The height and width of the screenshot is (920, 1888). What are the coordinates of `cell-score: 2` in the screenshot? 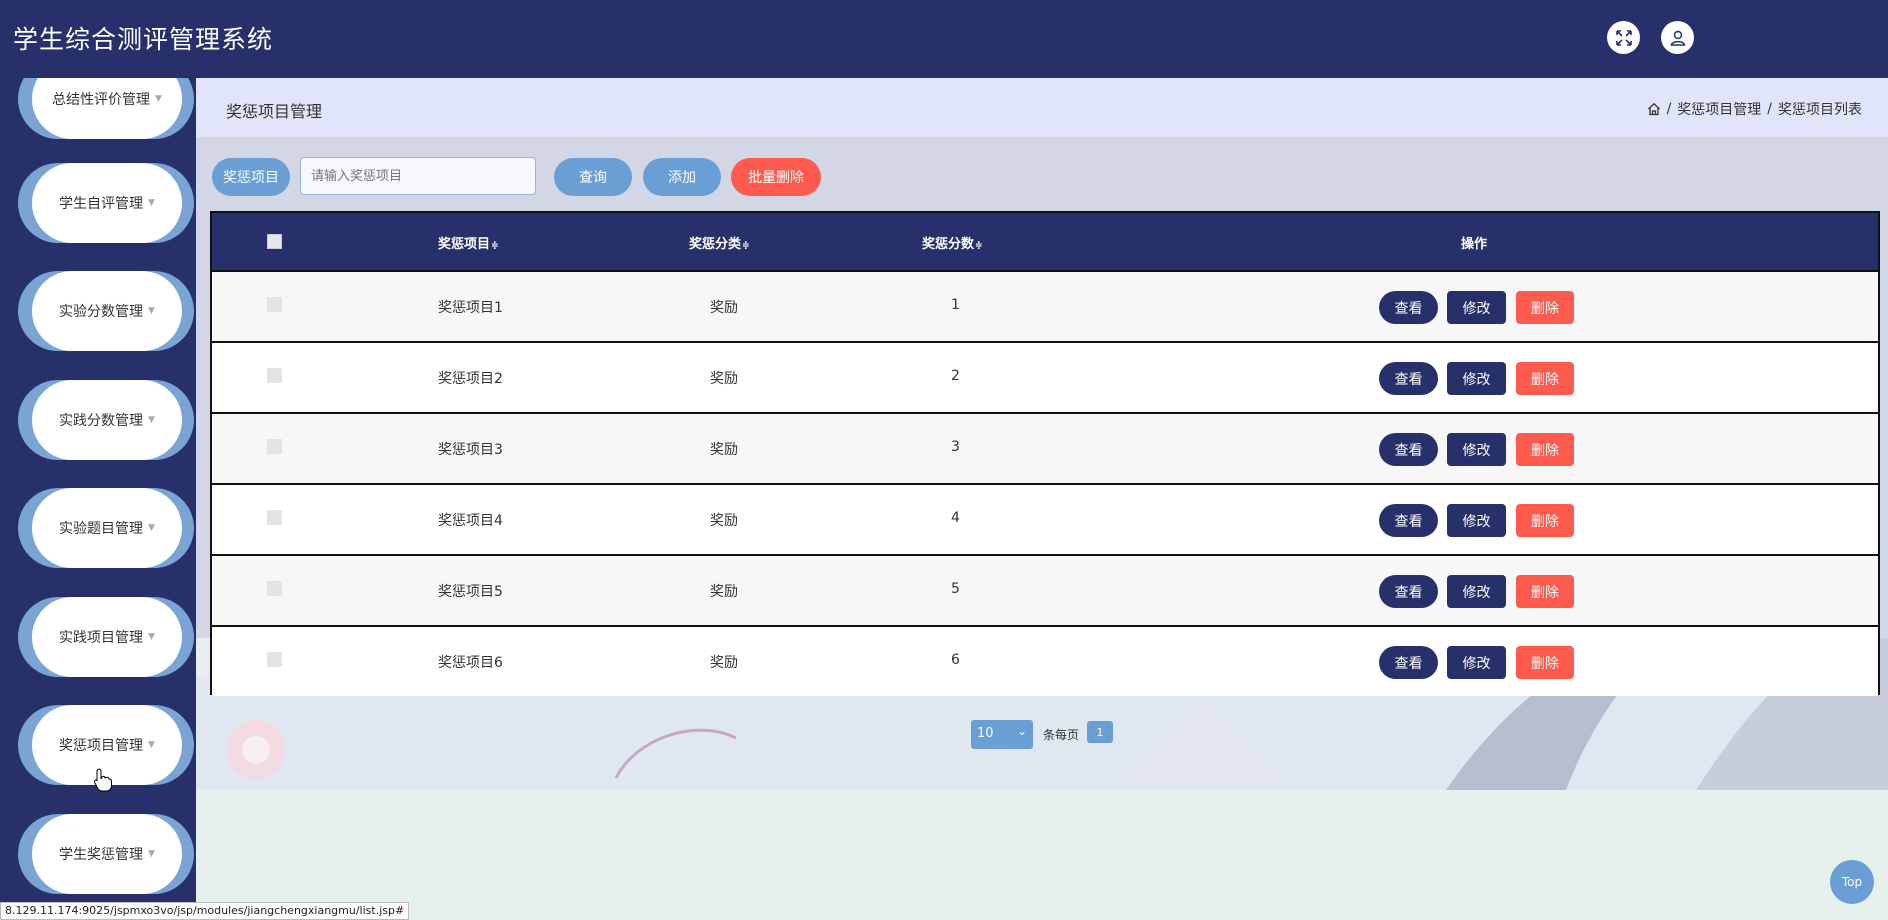 It's located at (955, 376).